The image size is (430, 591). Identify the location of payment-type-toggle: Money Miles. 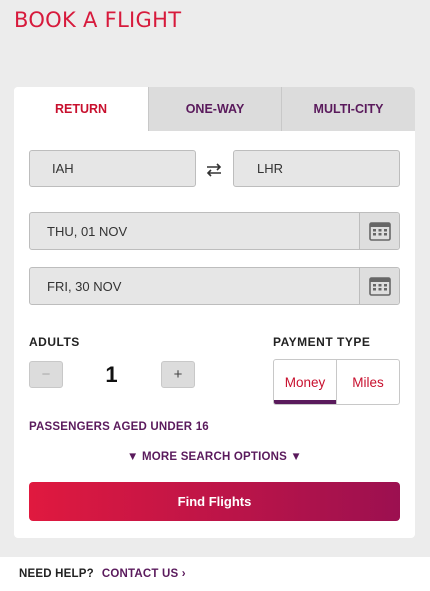
(336, 382).